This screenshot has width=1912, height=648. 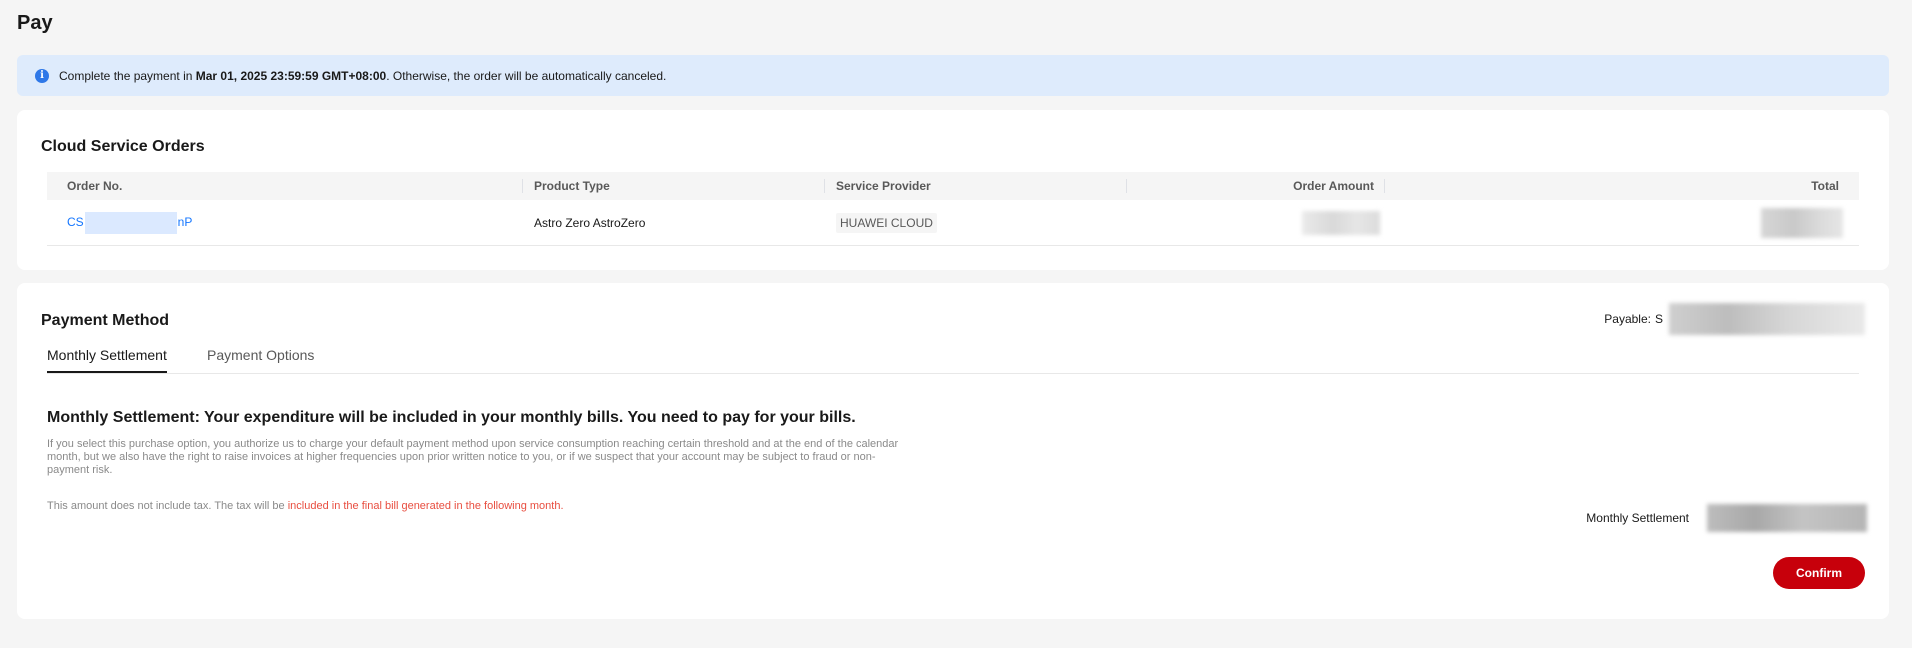 I want to click on total-redacted, so click(x=1802, y=222).